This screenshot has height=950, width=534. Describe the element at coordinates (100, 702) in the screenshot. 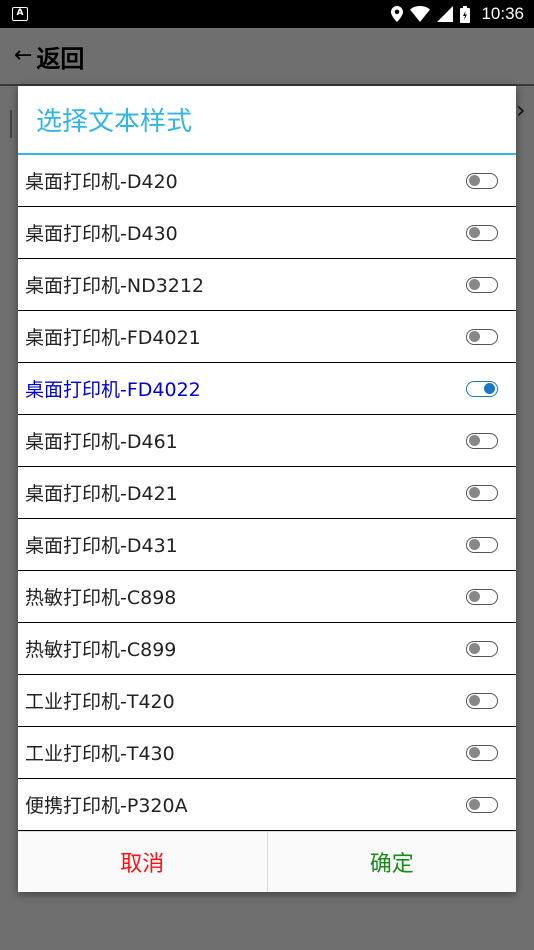

I see `option-label: 工业打印机-T420` at that location.